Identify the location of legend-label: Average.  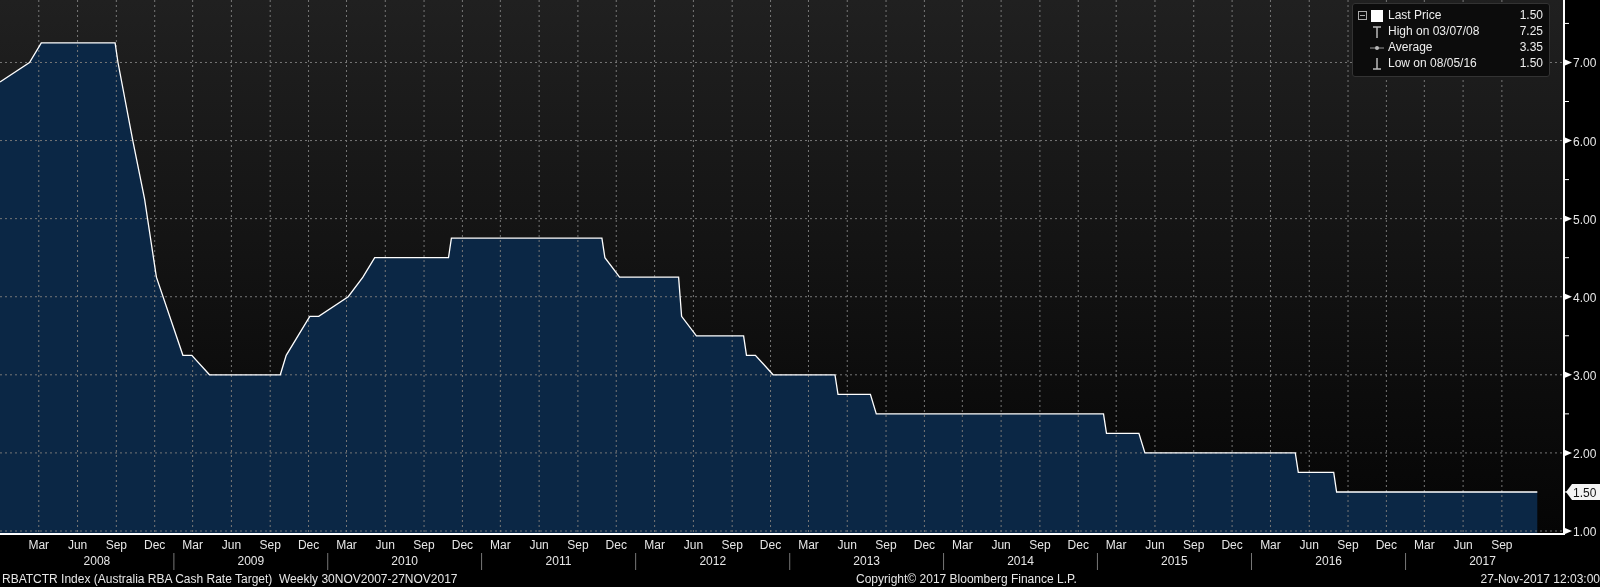
(1411, 47).